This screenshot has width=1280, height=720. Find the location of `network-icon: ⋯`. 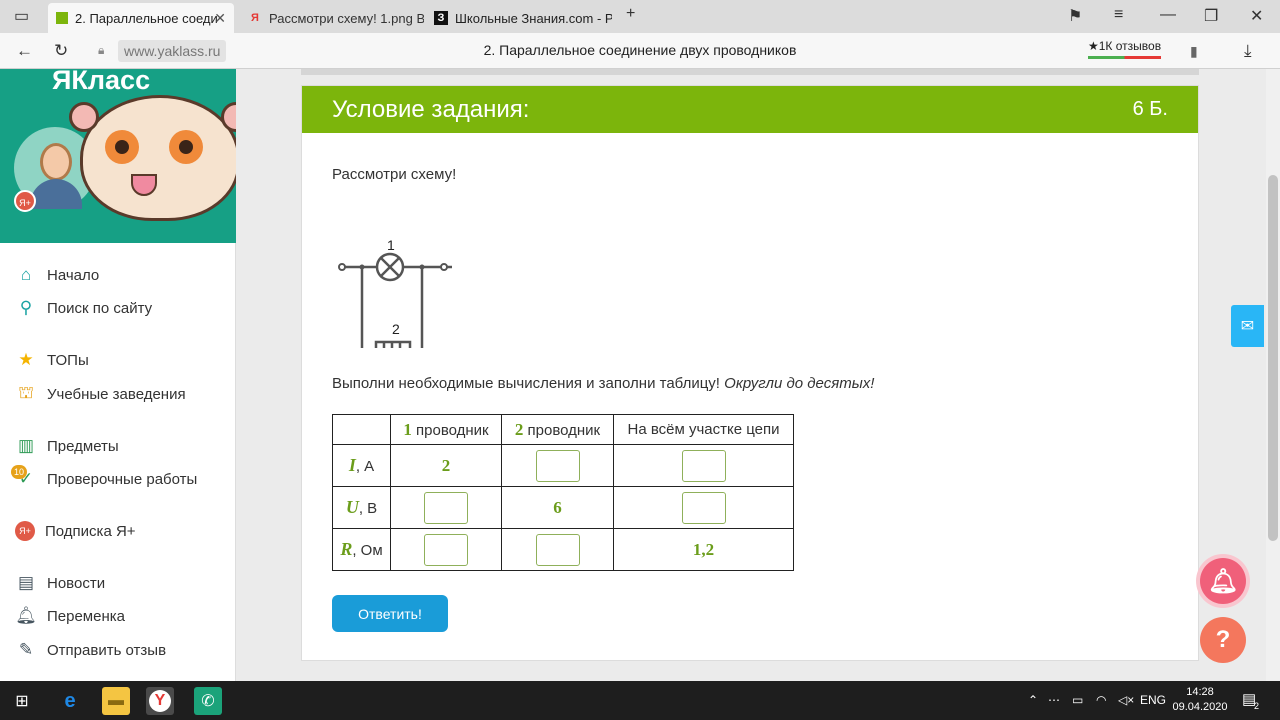

network-icon: ⋯ is located at coordinates (1054, 700).